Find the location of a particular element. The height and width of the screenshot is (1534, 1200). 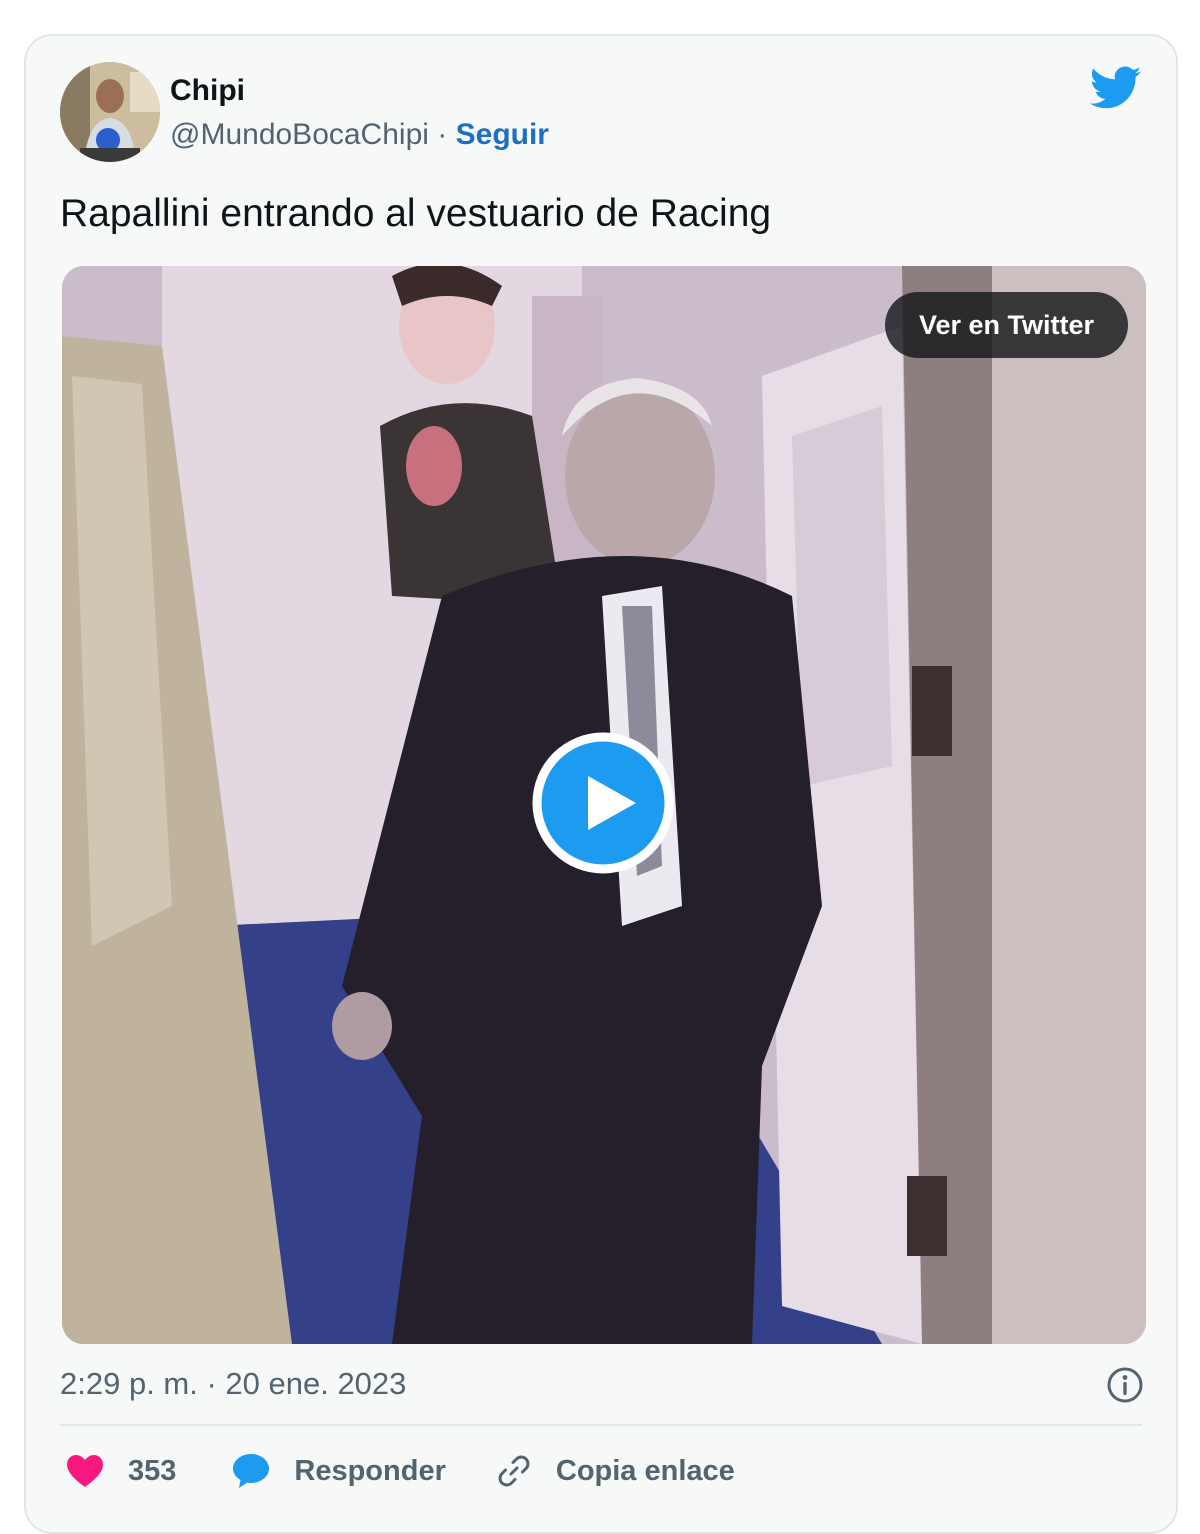

twitter-bird-icon is located at coordinates (1116, 88).